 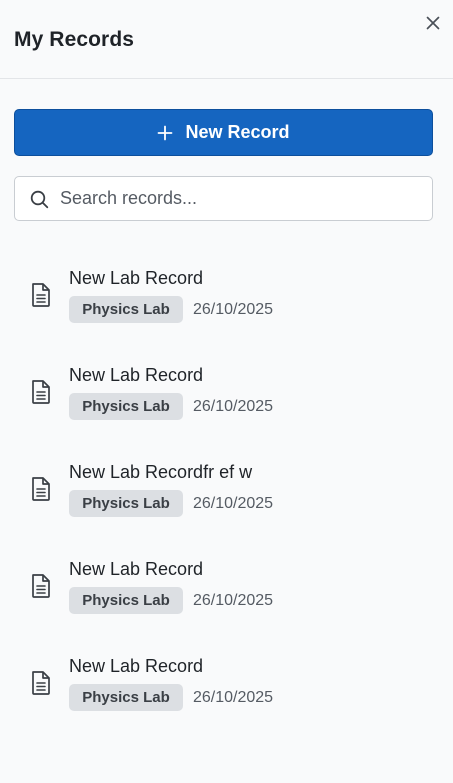 I want to click on search-icon, so click(x=39, y=199).